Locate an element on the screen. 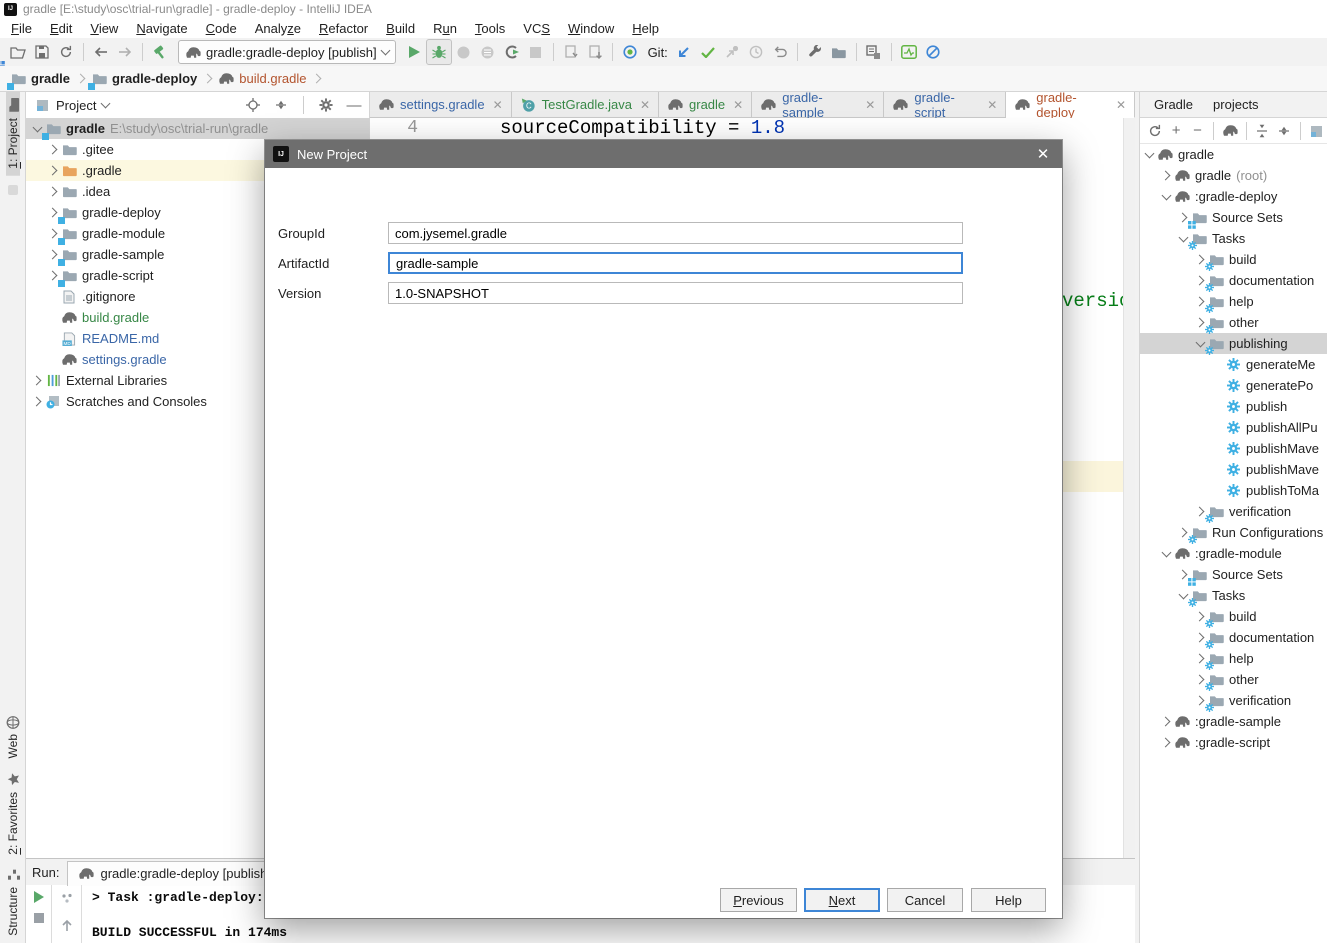  tree-item-generateme: generateMe is located at coordinates (1233, 364).